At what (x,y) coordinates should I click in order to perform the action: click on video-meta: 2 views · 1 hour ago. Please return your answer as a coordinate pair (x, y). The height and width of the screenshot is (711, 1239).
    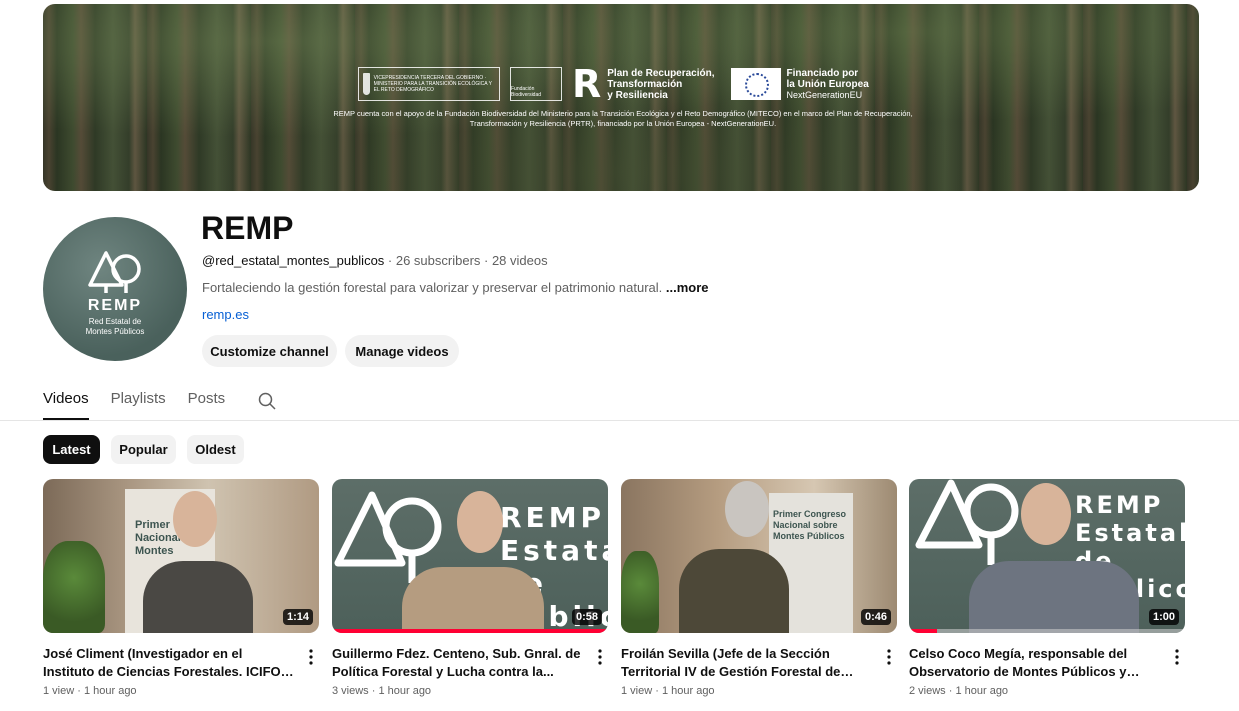
    Looking at the image, I should click on (959, 691).